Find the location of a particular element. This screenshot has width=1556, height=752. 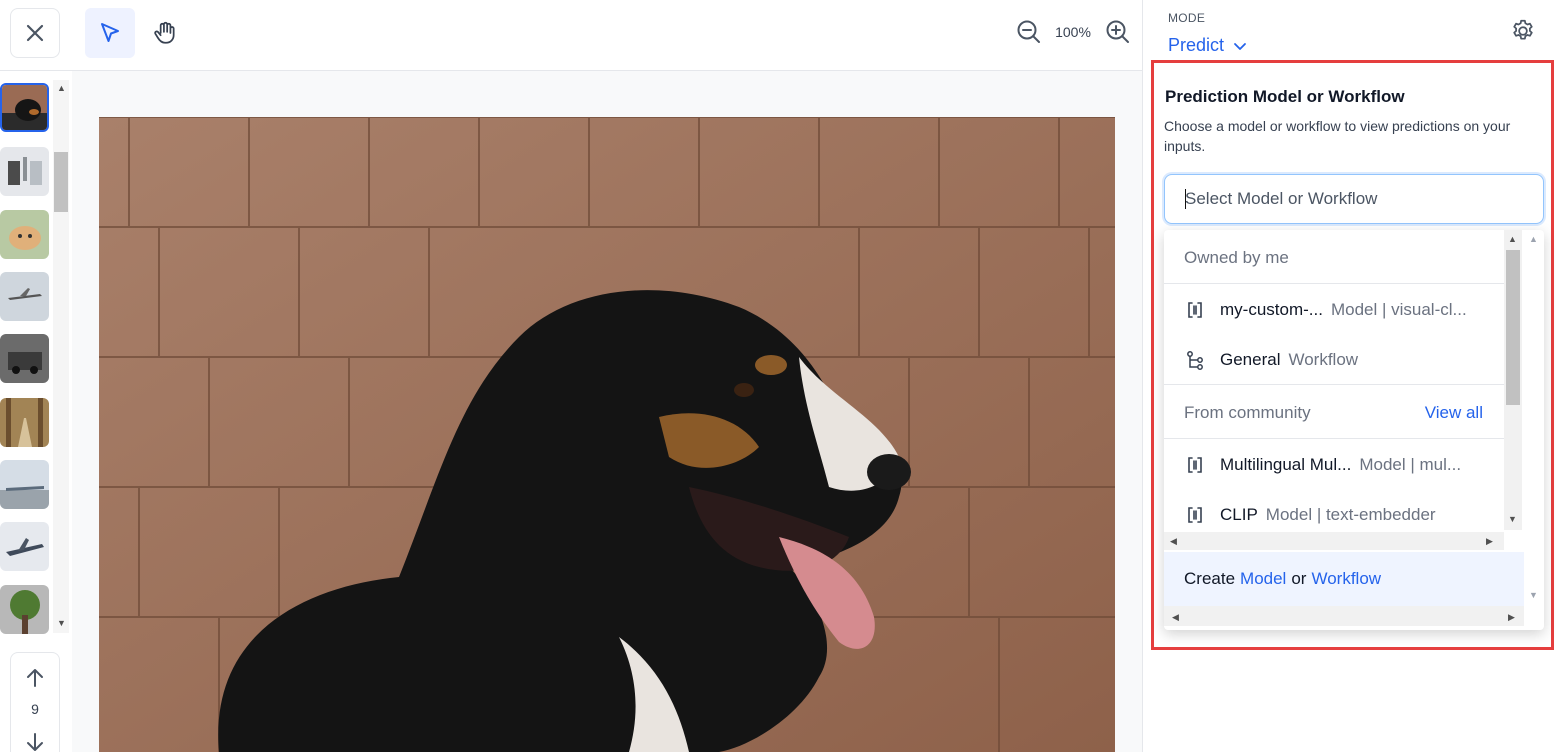

pan-tool-button is located at coordinates (165, 33).